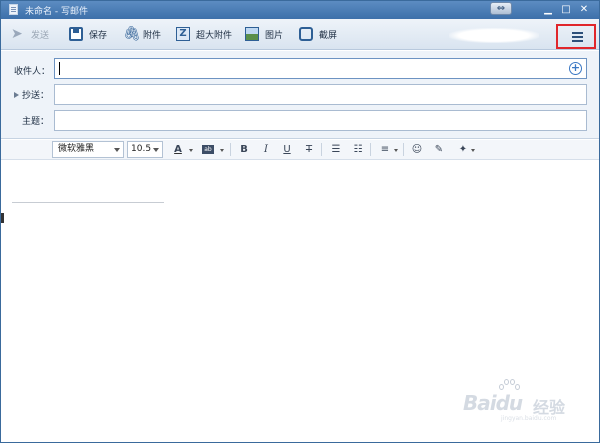 This screenshot has width=600, height=443. What do you see at coordinates (306, 34) in the screenshot?
I see `crop-icon` at bounding box center [306, 34].